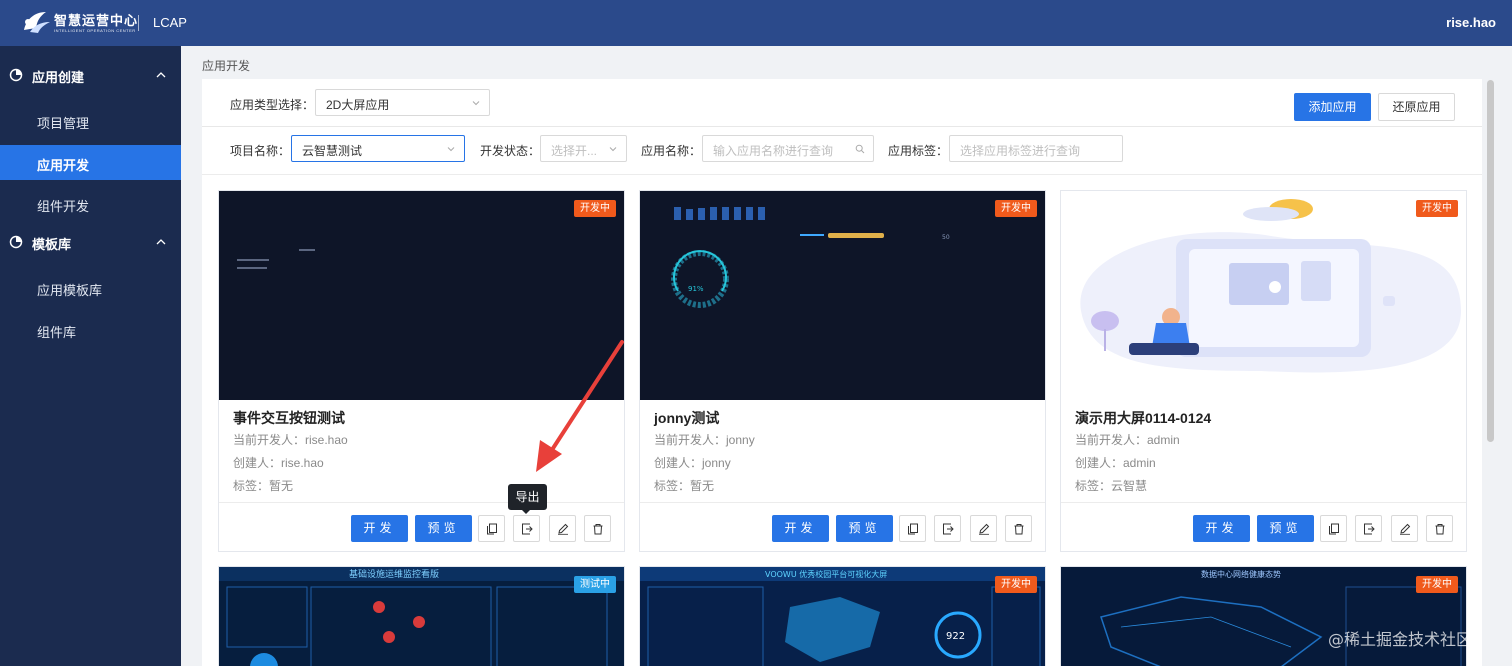  Describe the element at coordinates (332, 151) in the screenshot. I see `project-value: 云智慧测试` at that location.